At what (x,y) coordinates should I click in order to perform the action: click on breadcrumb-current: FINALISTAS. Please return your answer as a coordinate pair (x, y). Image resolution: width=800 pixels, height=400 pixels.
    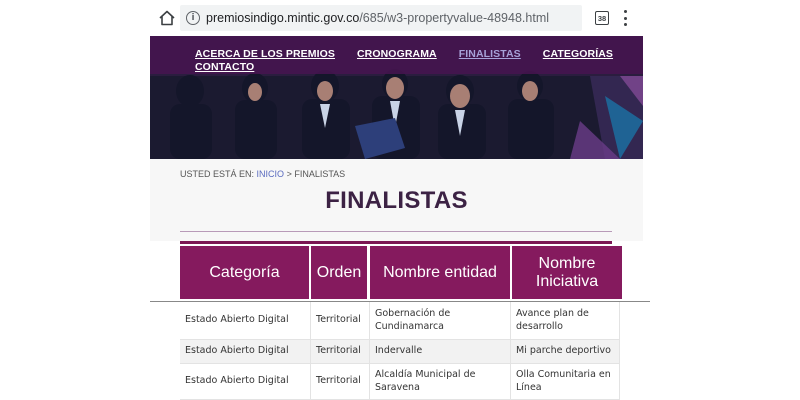
    Looking at the image, I should click on (320, 174).